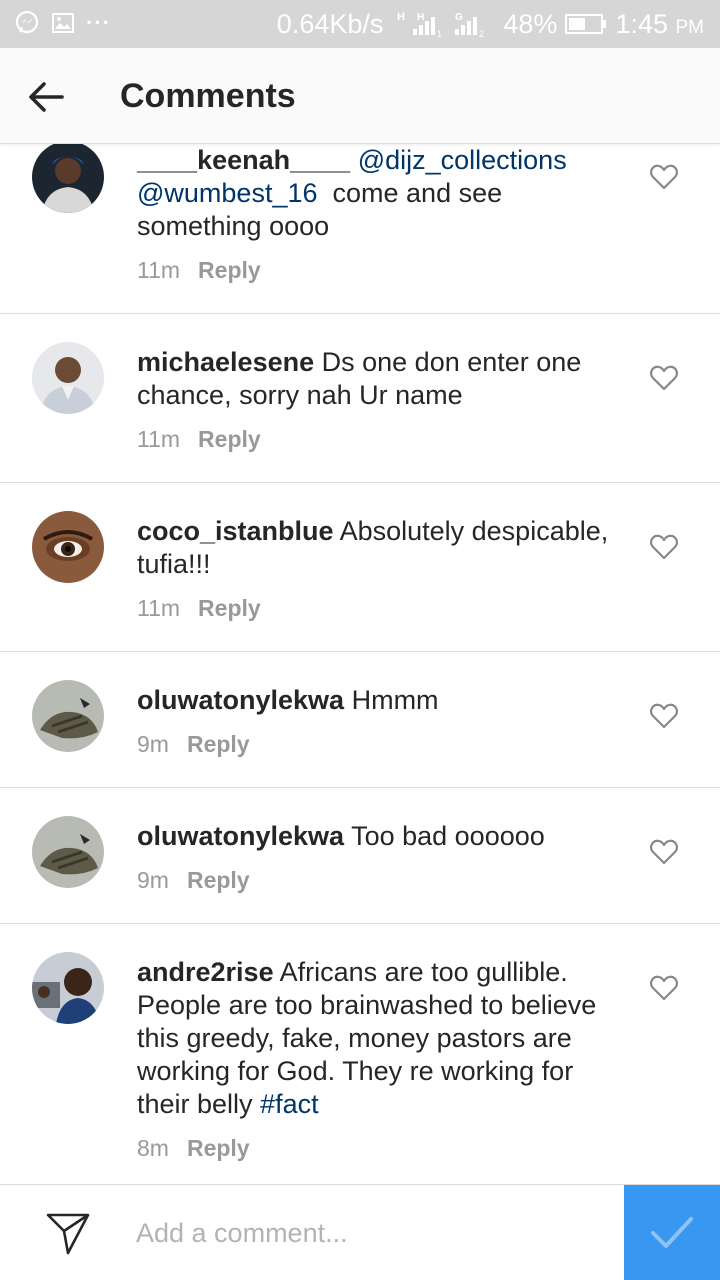 Image resolution: width=720 pixels, height=1280 pixels. I want to click on page-title: Comments, so click(208, 96).